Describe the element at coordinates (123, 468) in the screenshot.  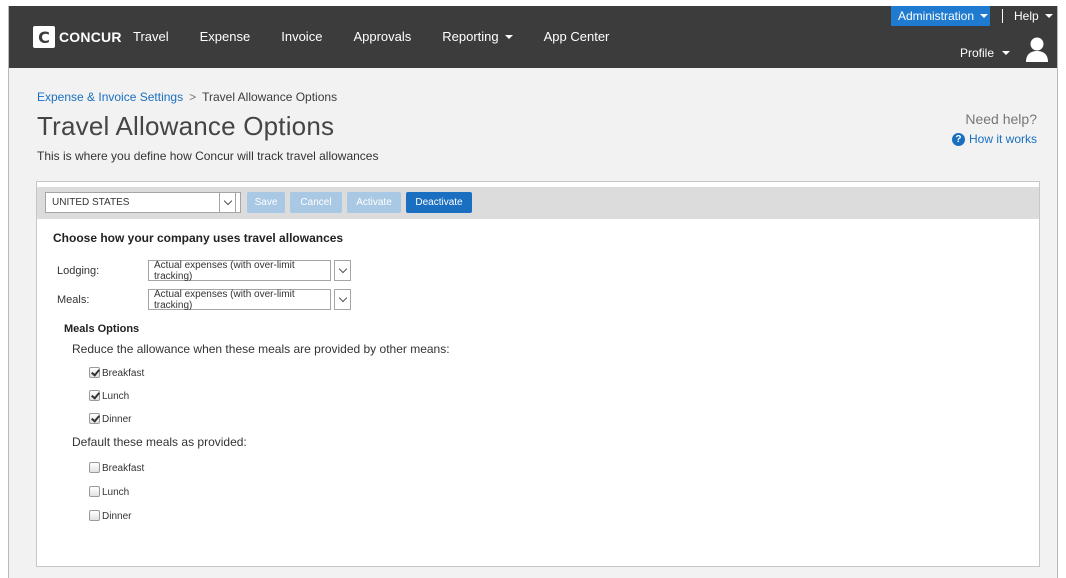
I see `default-breakfast-label: Breakfast` at that location.